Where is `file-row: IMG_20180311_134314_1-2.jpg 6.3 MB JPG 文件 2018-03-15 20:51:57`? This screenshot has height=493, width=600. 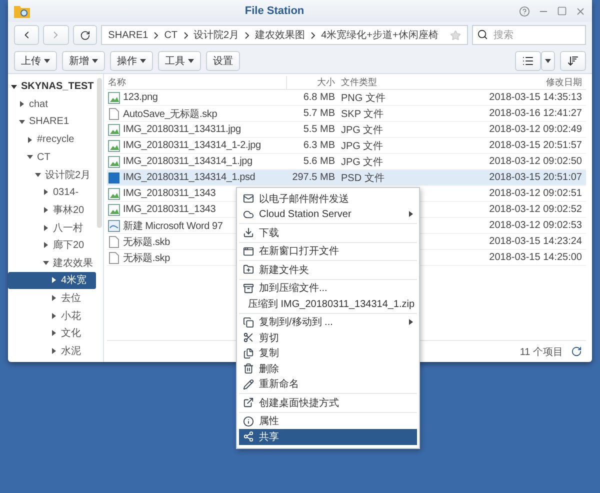
file-row: IMG_20180311_134314_1-2.jpg 6.3 MB JPG 文件 2018-03-15 20:51:57 is located at coordinates (346, 146).